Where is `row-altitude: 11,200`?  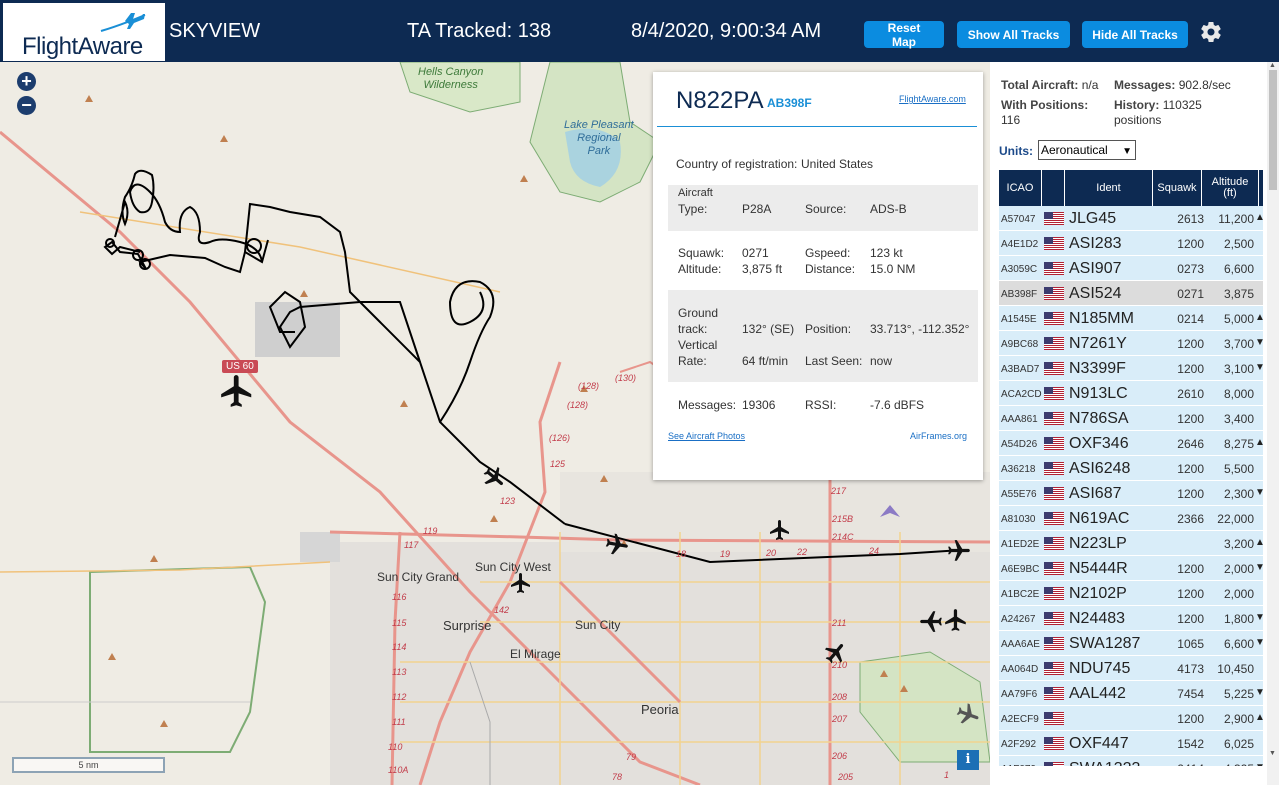 row-altitude: 11,200 is located at coordinates (1236, 219).